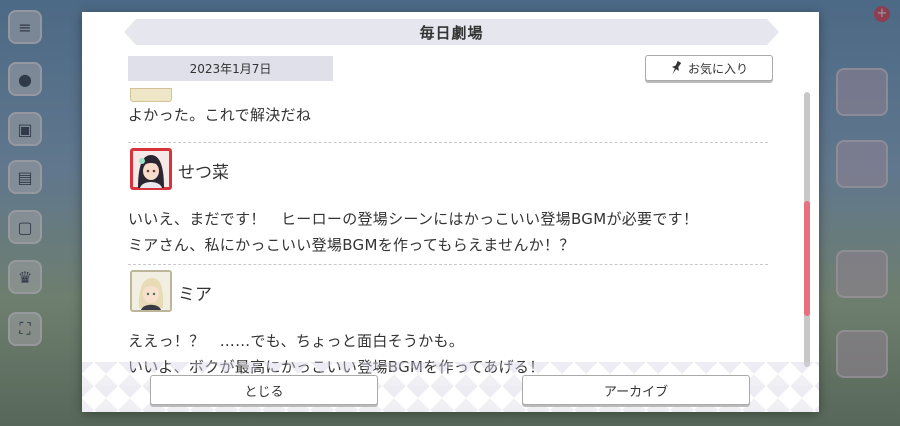  Describe the element at coordinates (448, 115) in the screenshot. I see `dialogue-entry: よかった。これで解決だね` at that location.